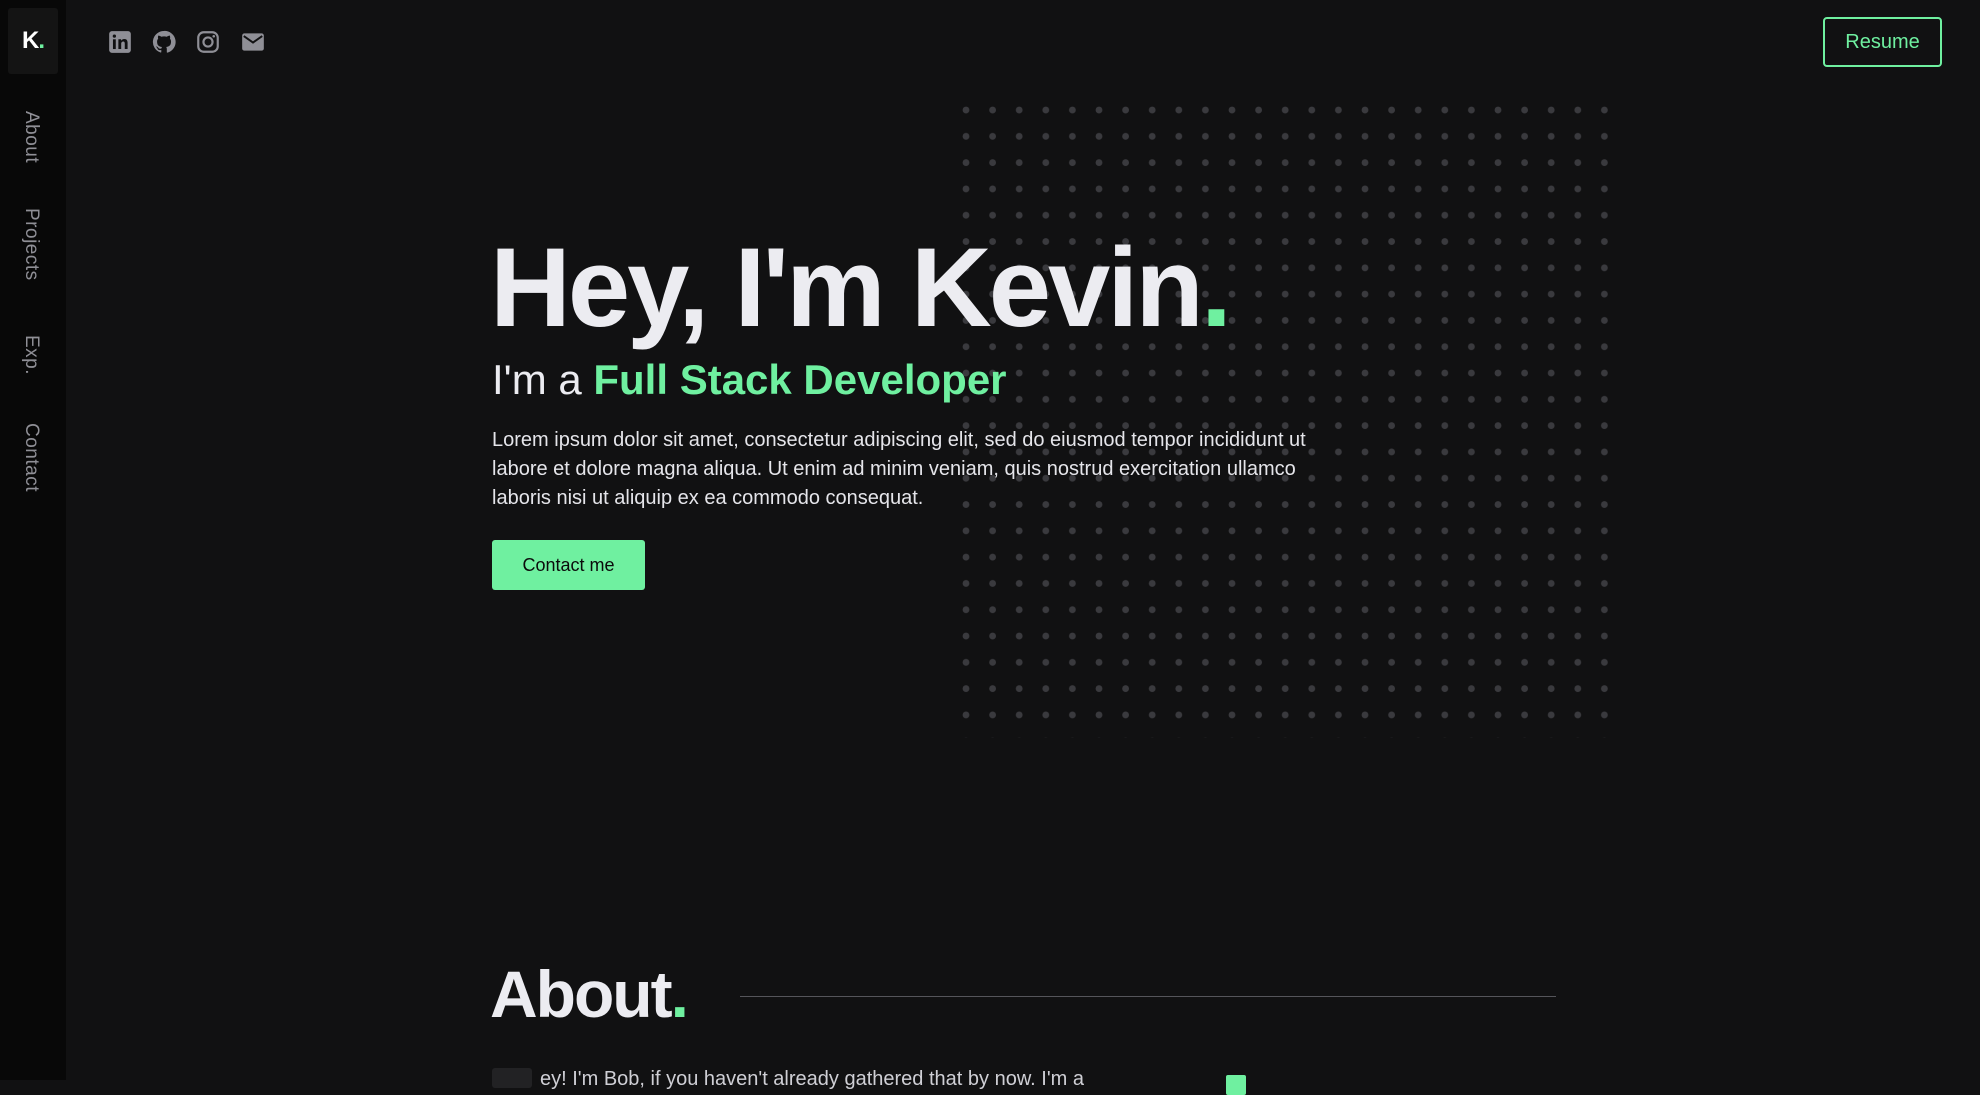 The height and width of the screenshot is (1095, 1980). I want to click on logo-letter: K, so click(30, 40).